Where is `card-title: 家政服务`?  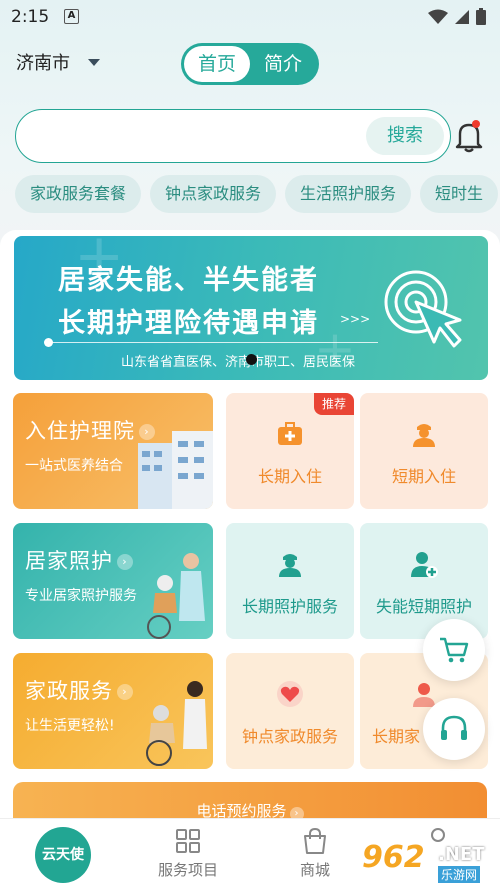
card-title: 家政服务 is located at coordinates (69, 691).